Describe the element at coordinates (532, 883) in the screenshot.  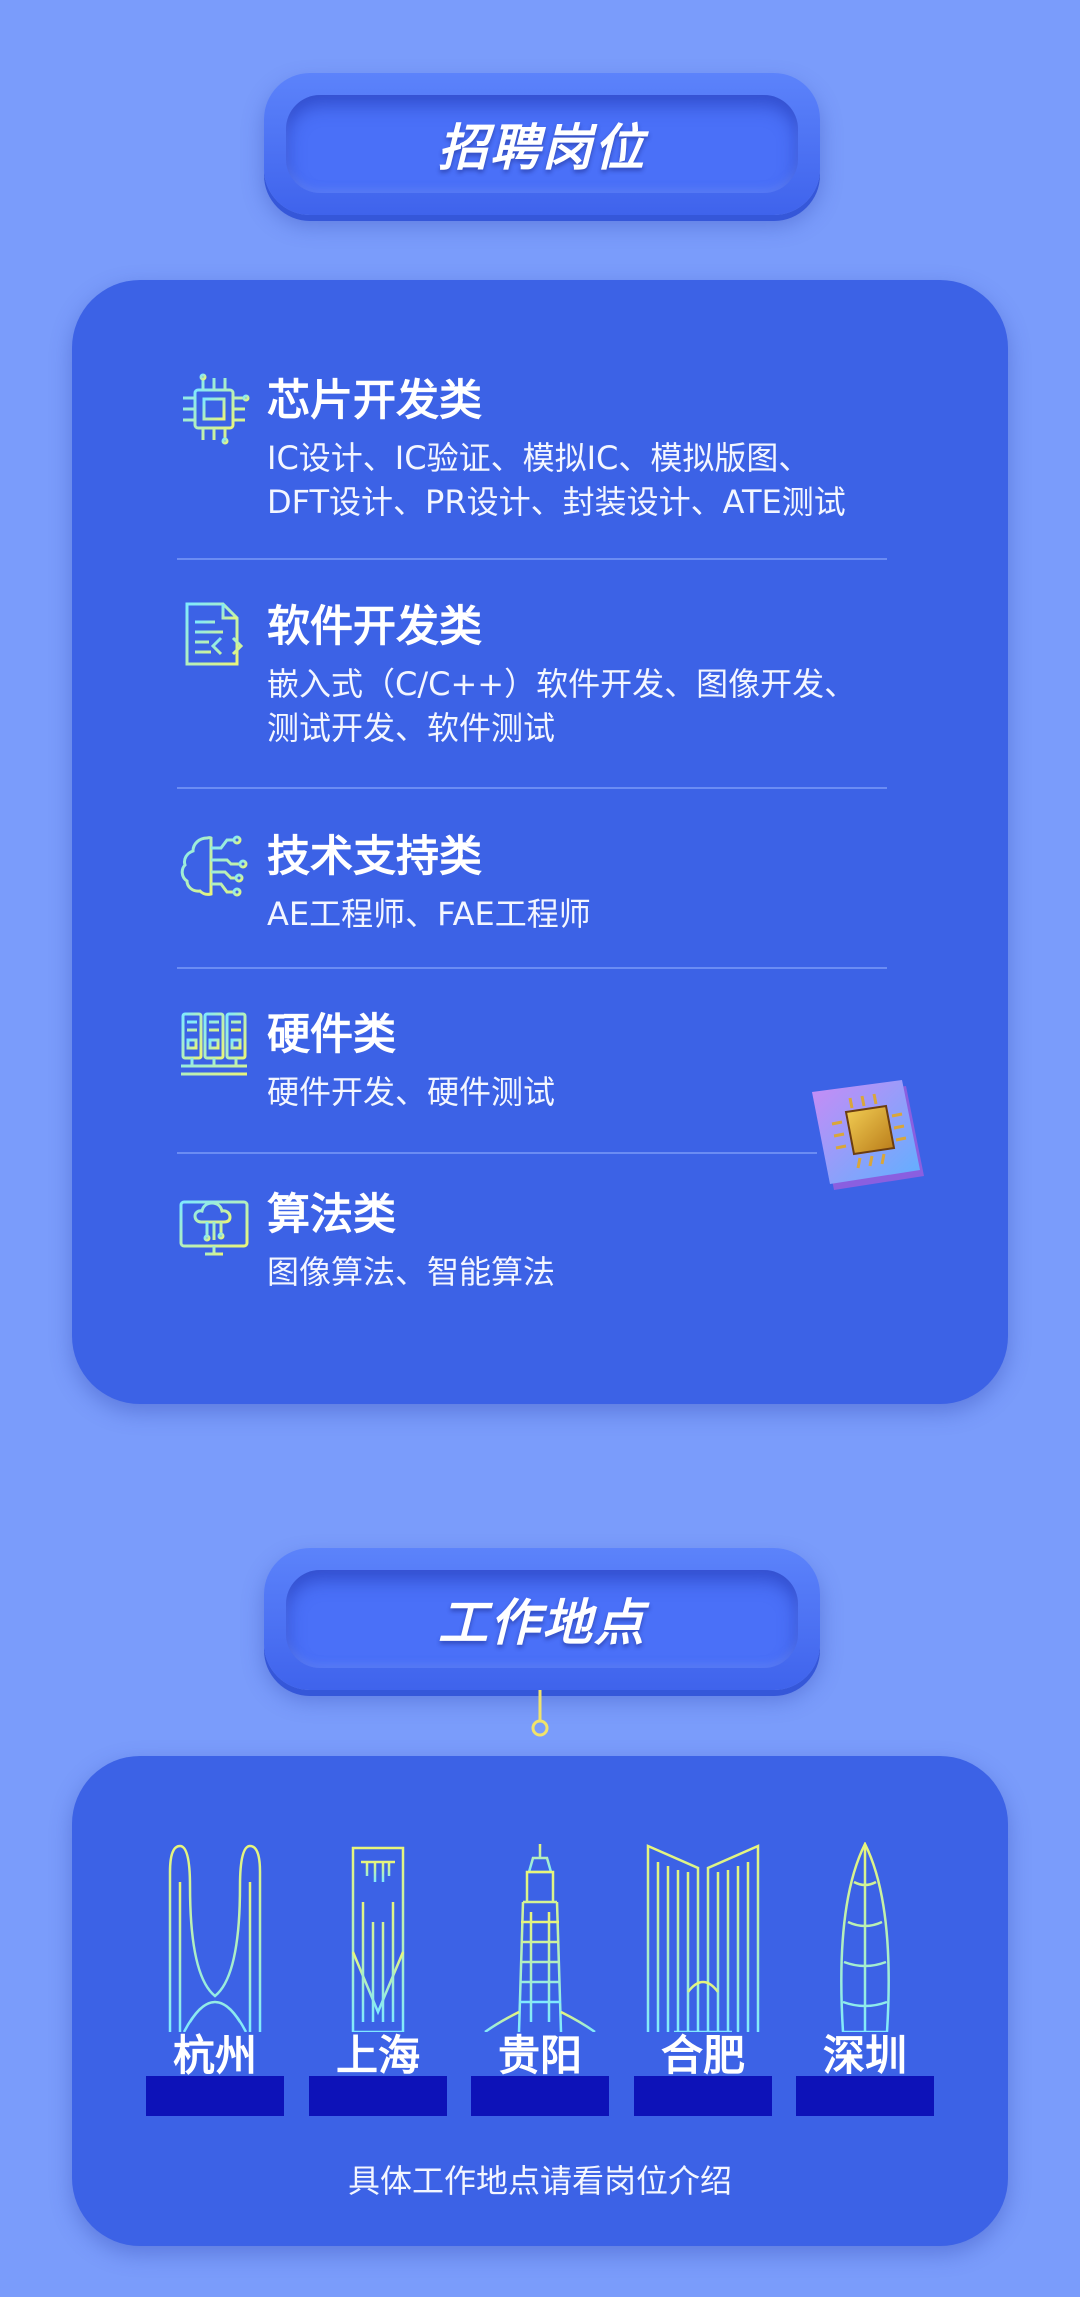
I see `job-category-support: 技术支持类 AE工程师、FAE工程师` at that location.